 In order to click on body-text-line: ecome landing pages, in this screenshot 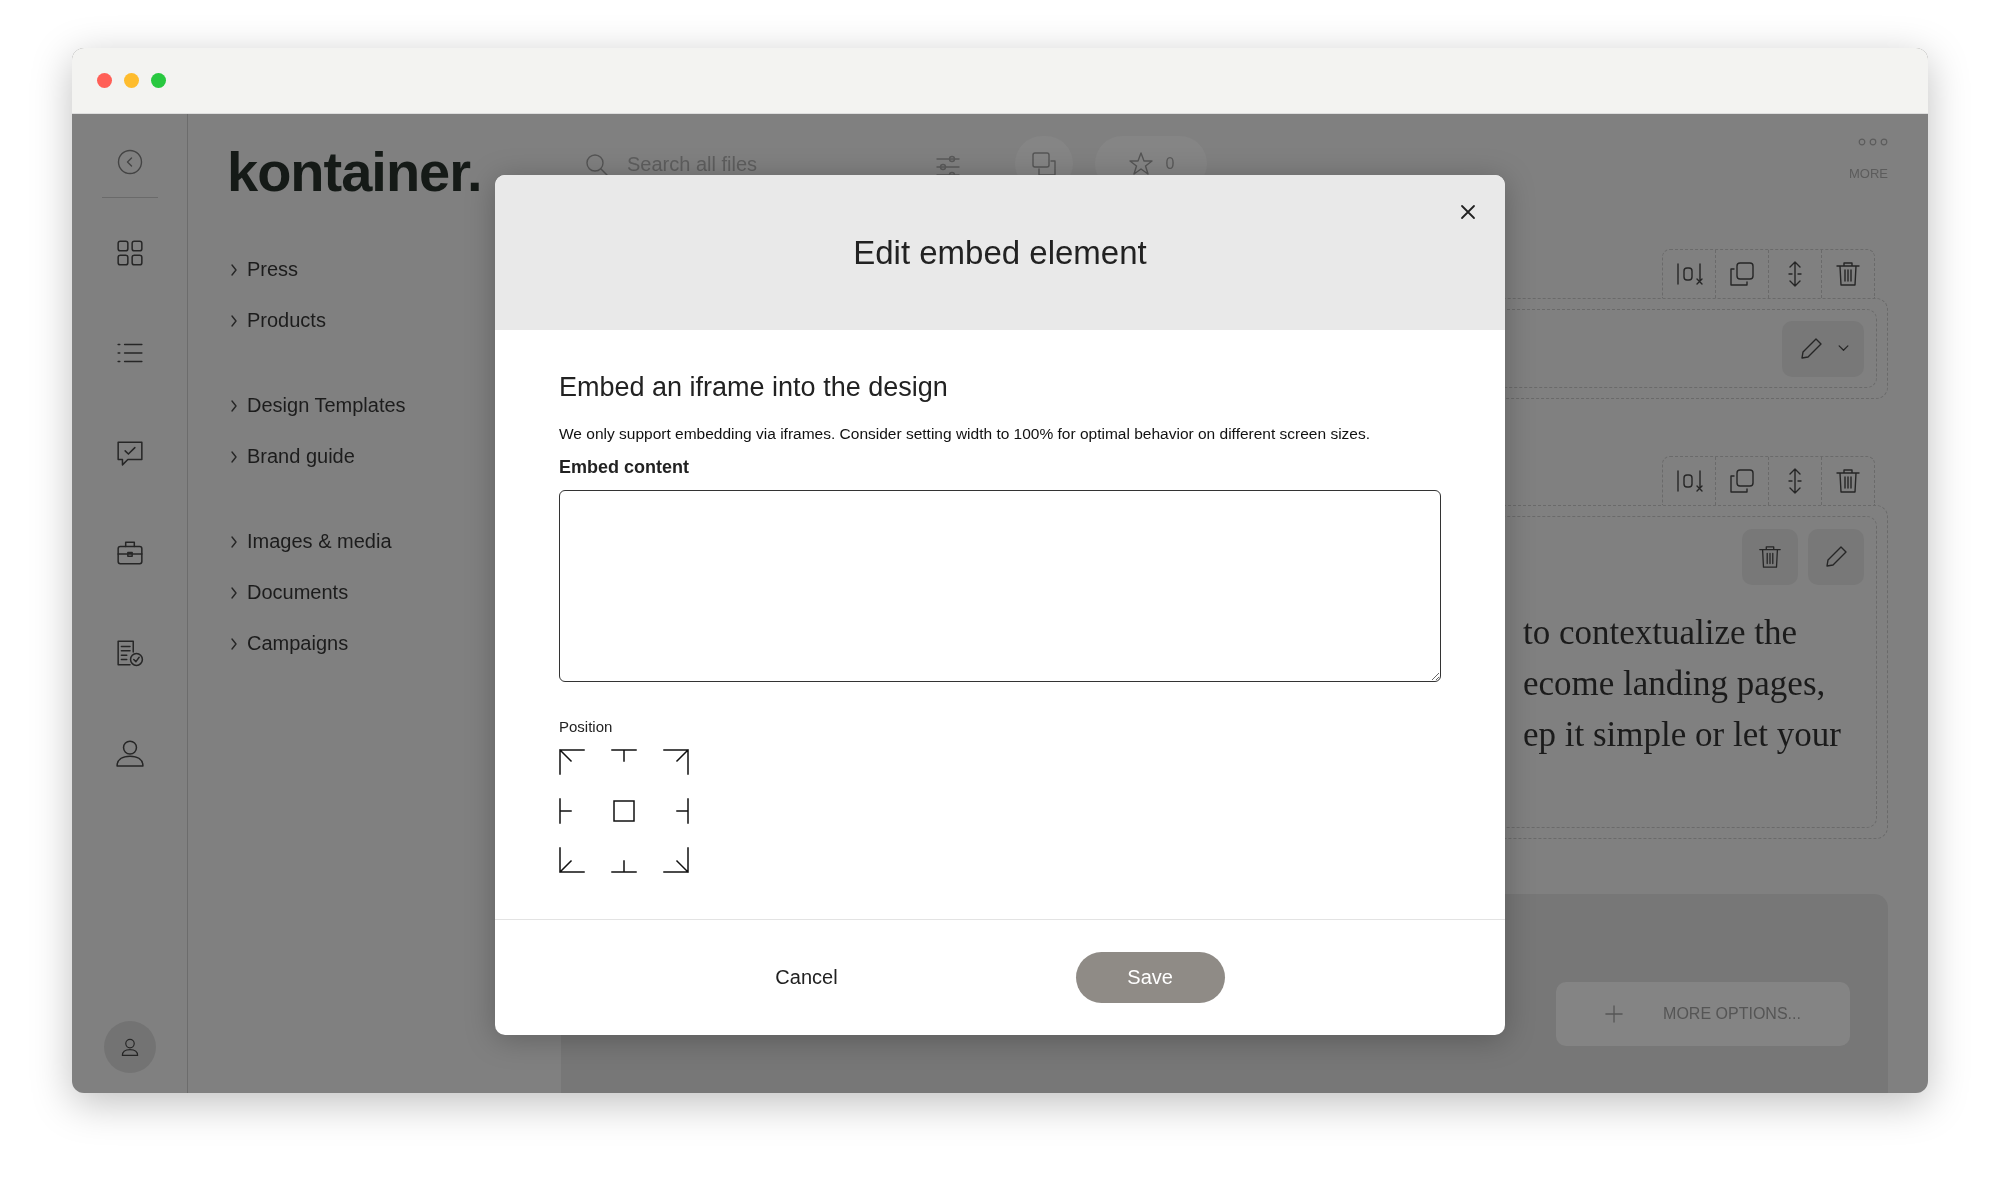, I will do `click(1675, 684)`.